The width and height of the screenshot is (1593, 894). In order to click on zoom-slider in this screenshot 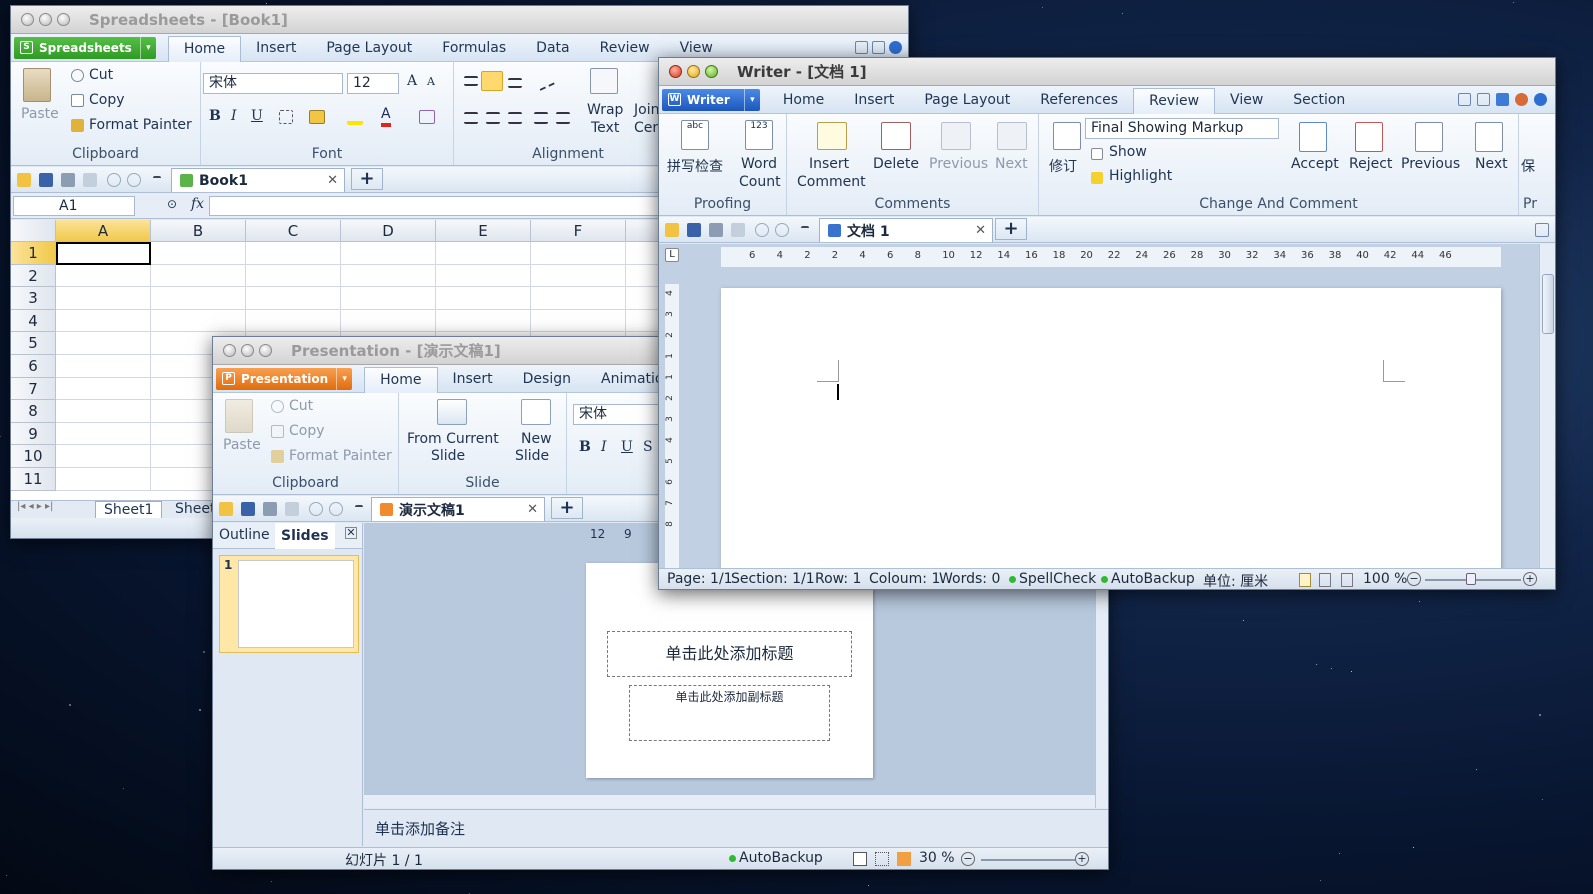, I will do `click(1028, 860)`.